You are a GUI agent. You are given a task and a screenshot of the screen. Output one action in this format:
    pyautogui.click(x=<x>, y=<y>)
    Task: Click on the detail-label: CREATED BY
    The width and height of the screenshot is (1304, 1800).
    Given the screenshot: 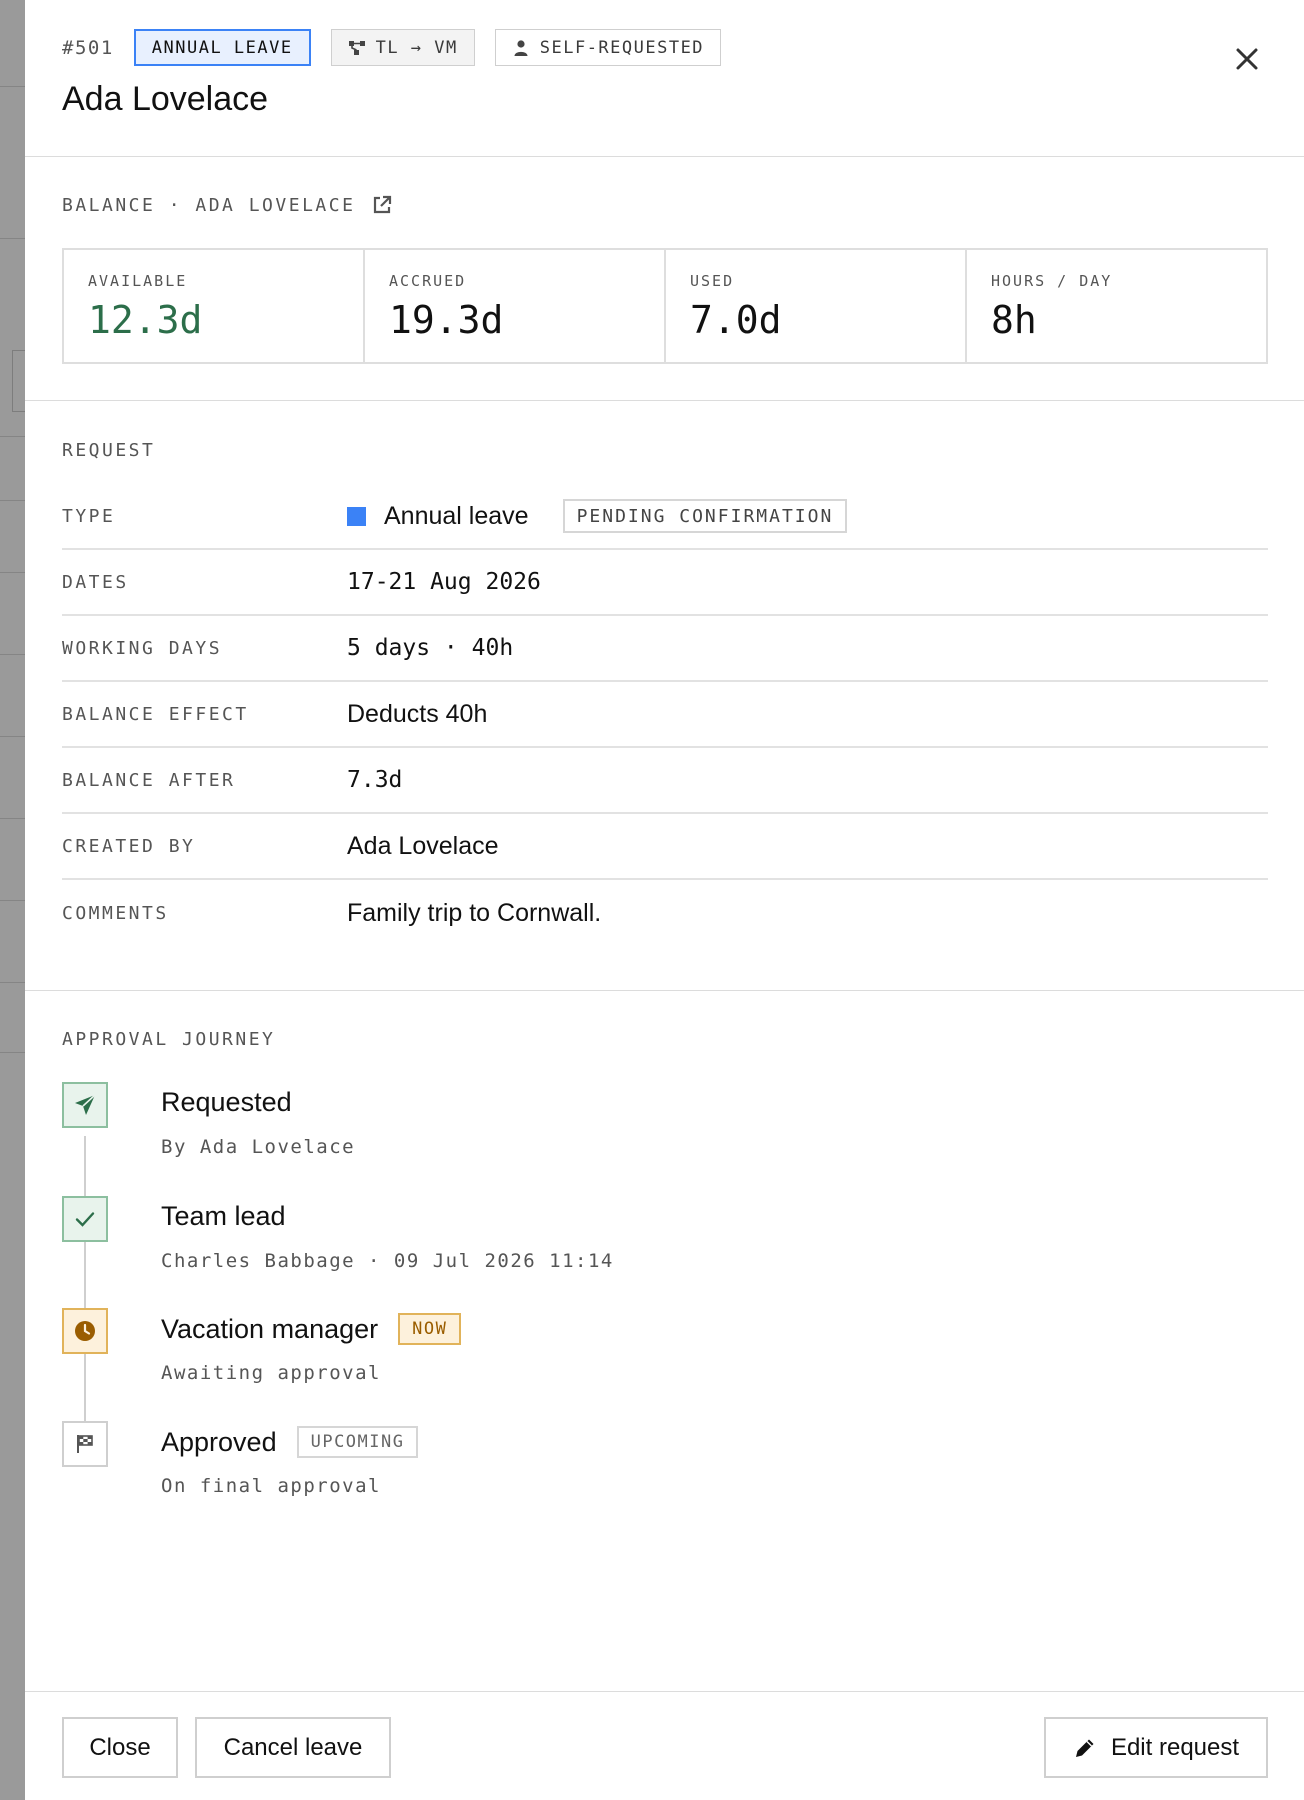 What is the action you would take?
    pyautogui.click(x=129, y=846)
    